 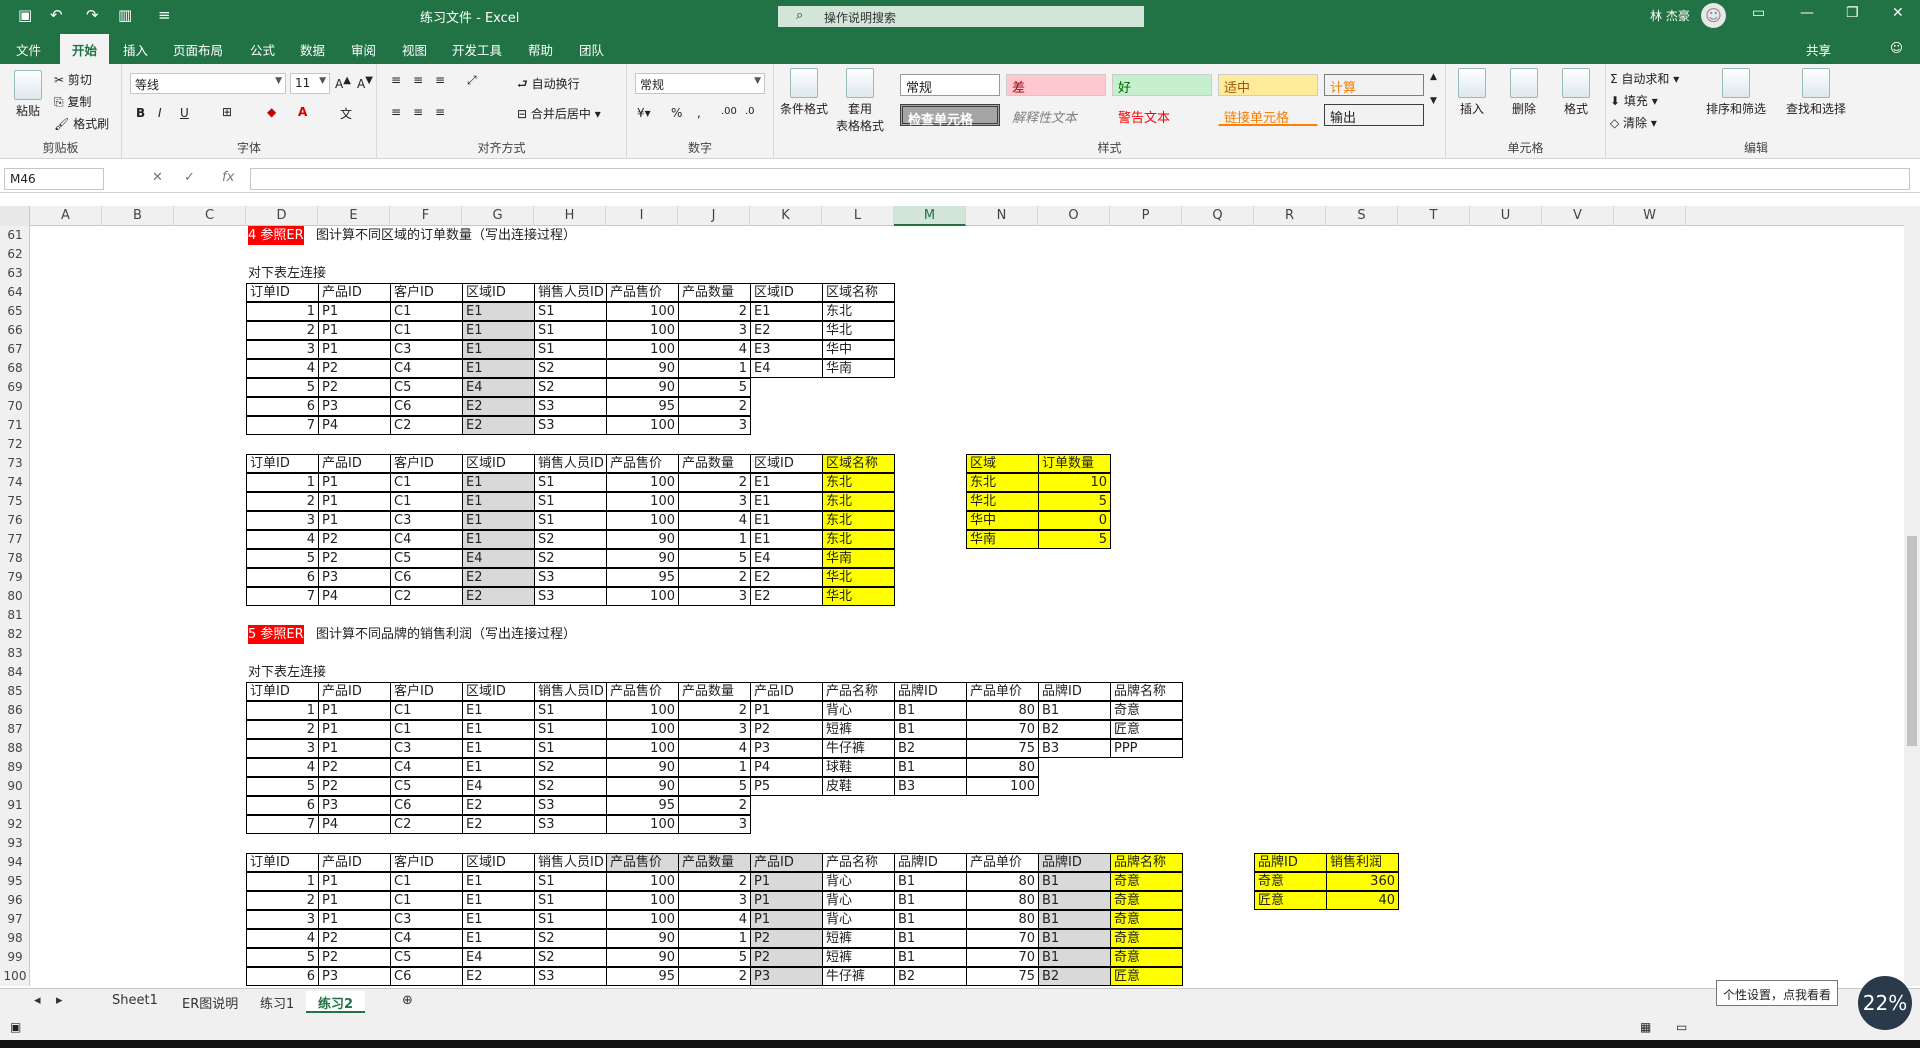 What do you see at coordinates (642, 577) in the screenshot?
I see `table-cell: 95` at bounding box center [642, 577].